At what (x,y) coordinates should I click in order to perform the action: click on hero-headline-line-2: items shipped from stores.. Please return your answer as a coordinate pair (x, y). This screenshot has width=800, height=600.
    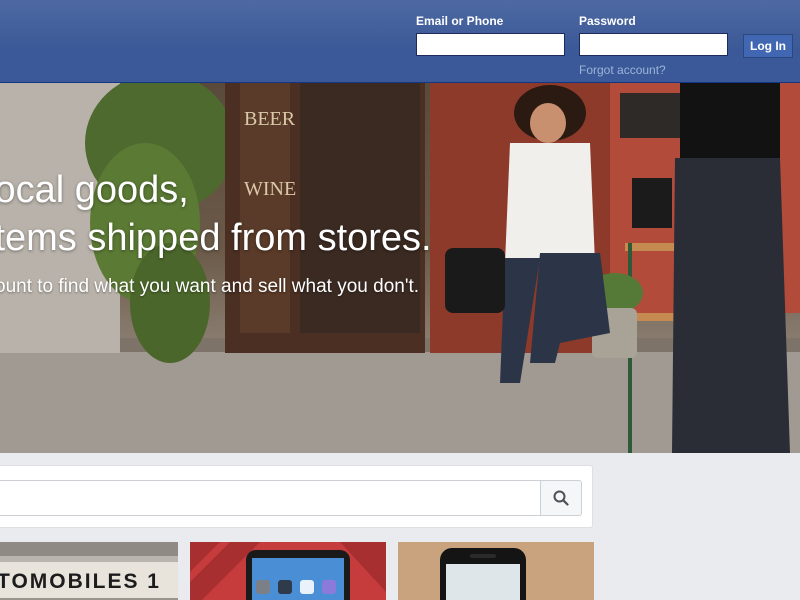
    Looking at the image, I should click on (216, 238).